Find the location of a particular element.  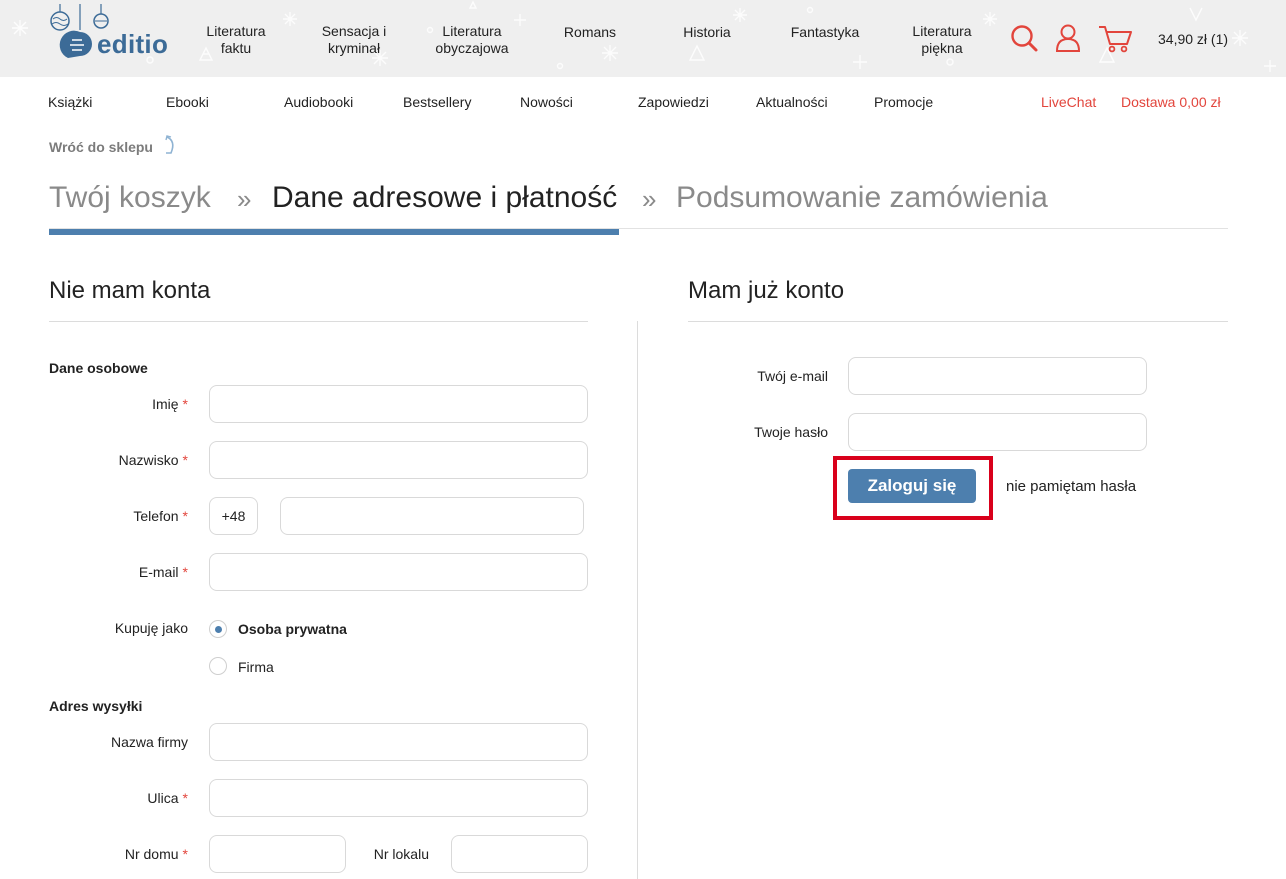

email-input is located at coordinates (398, 572).